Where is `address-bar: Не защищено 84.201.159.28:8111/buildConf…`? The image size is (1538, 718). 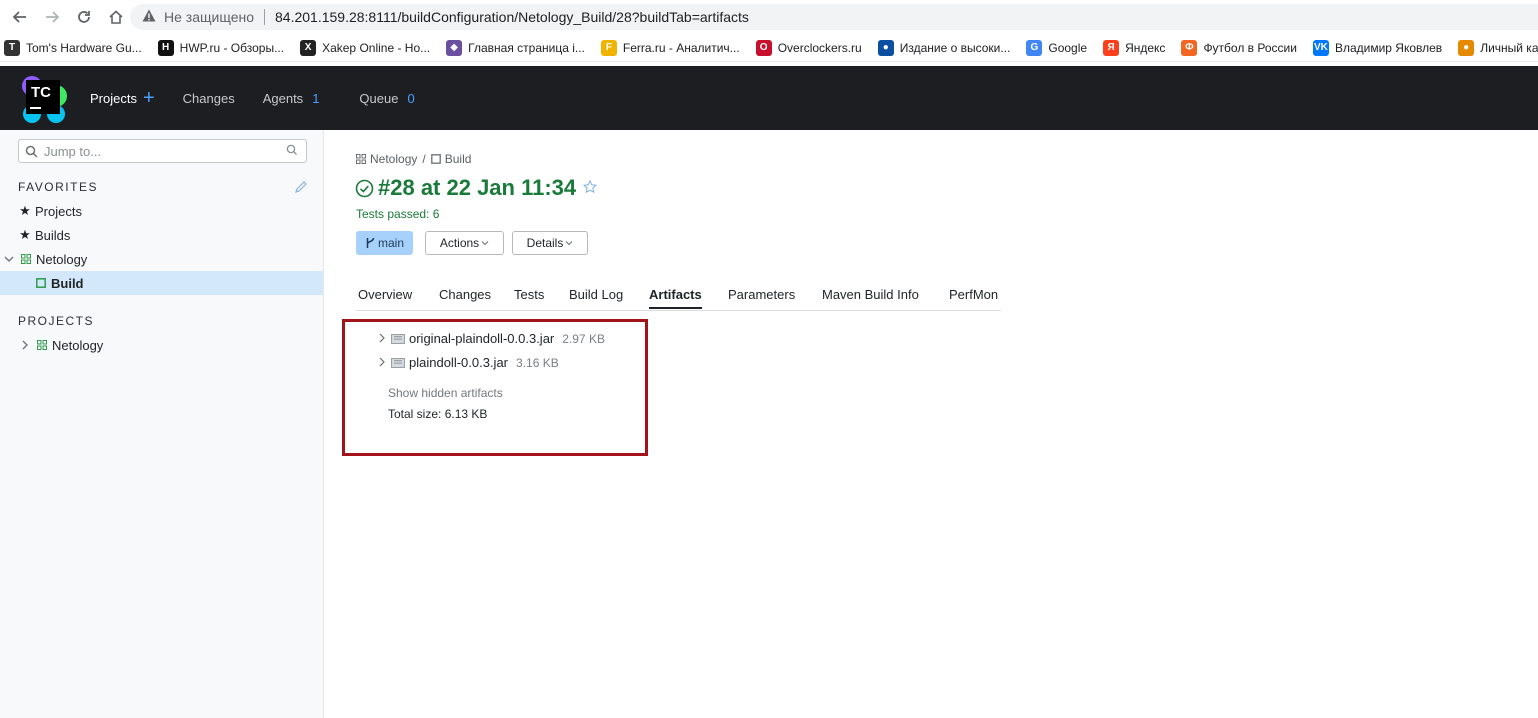 address-bar: Не защищено 84.201.159.28:8111/buildConf… is located at coordinates (834, 17).